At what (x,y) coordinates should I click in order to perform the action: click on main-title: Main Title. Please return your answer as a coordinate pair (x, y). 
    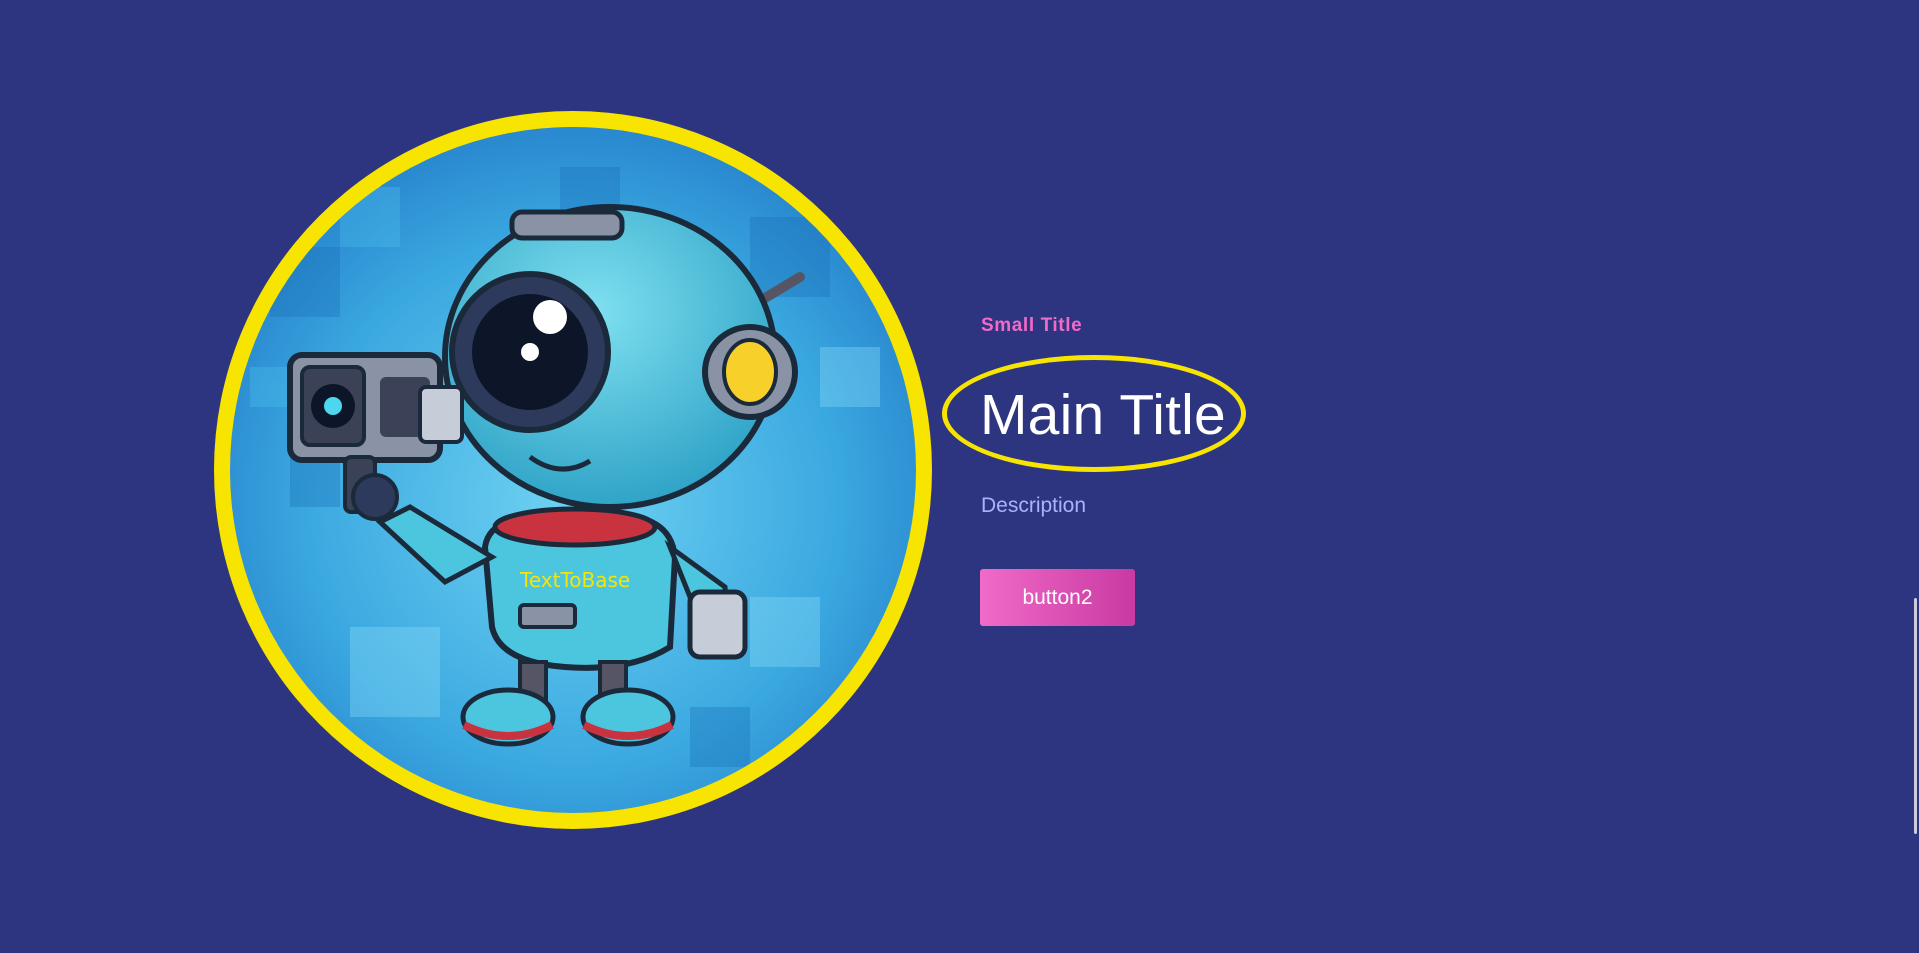
    Looking at the image, I should click on (1103, 415).